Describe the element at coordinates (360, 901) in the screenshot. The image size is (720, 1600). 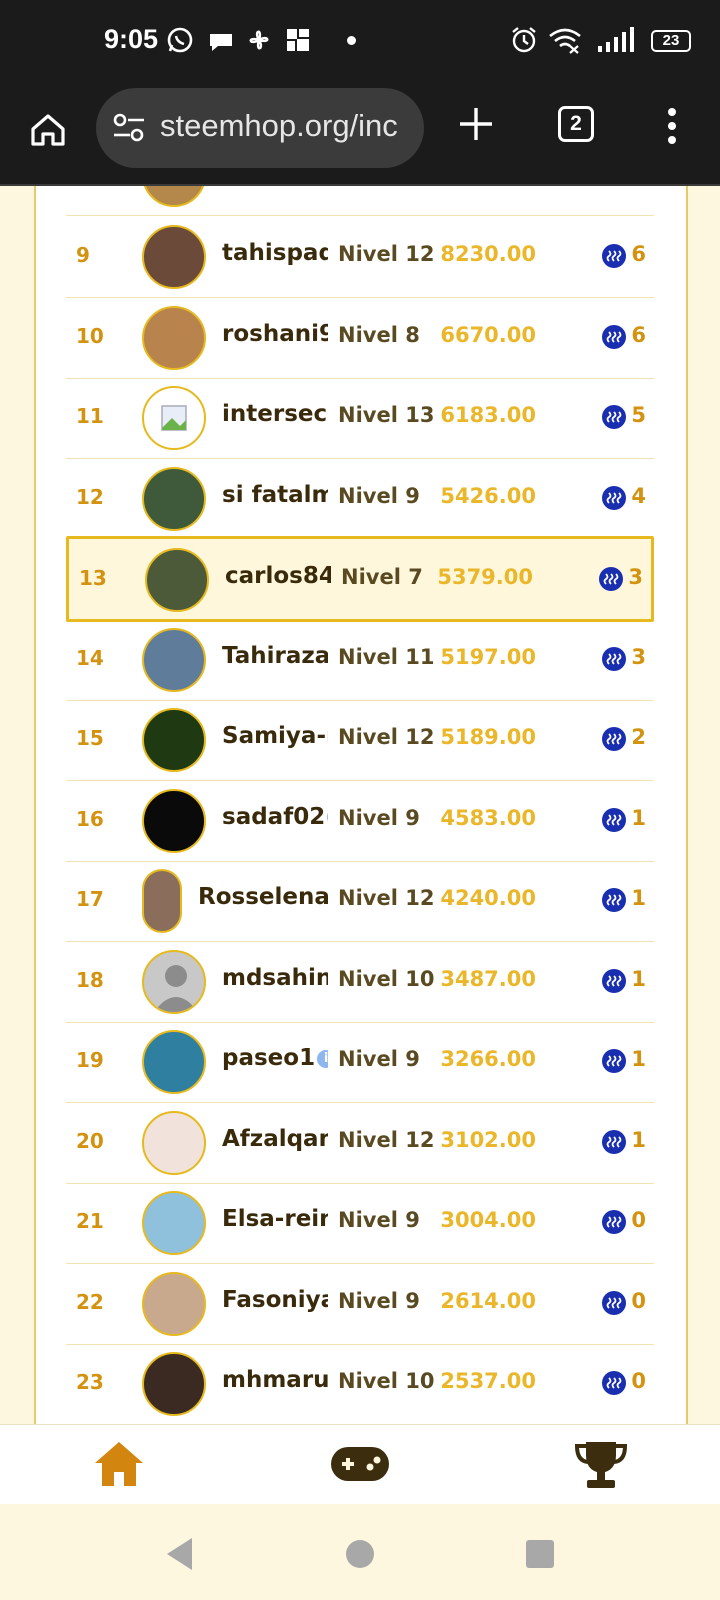
I see `table-row: 17 Rosselenai Nivel 124240.00 1` at that location.